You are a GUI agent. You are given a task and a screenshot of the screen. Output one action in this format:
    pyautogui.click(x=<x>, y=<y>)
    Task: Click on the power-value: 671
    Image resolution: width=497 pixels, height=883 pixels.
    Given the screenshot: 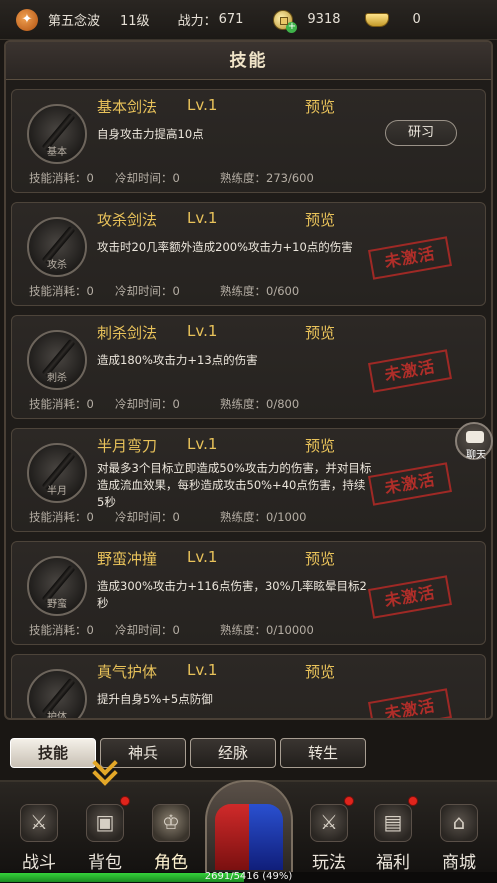 What is the action you would take?
    pyautogui.click(x=231, y=19)
    